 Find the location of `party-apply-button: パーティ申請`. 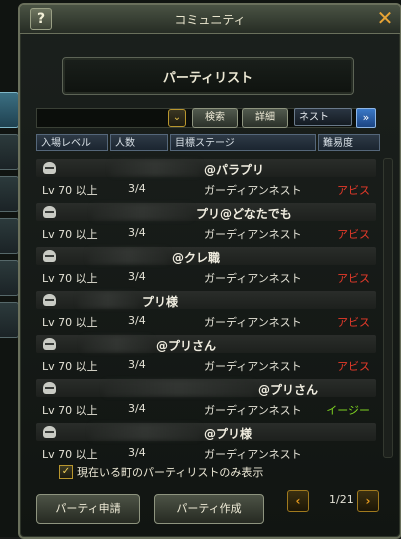

party-apply-button: パーティ申請 is located at coordinates (88, 509).